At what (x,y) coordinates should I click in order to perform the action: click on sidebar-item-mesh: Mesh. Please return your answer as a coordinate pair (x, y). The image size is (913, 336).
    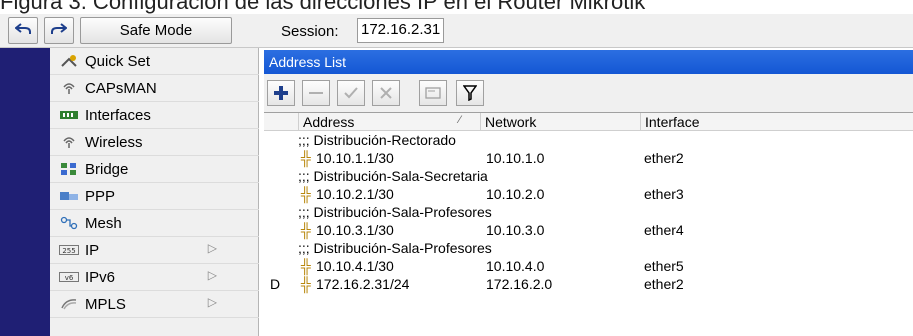
    Looking at the image, I should click on (154, 223).